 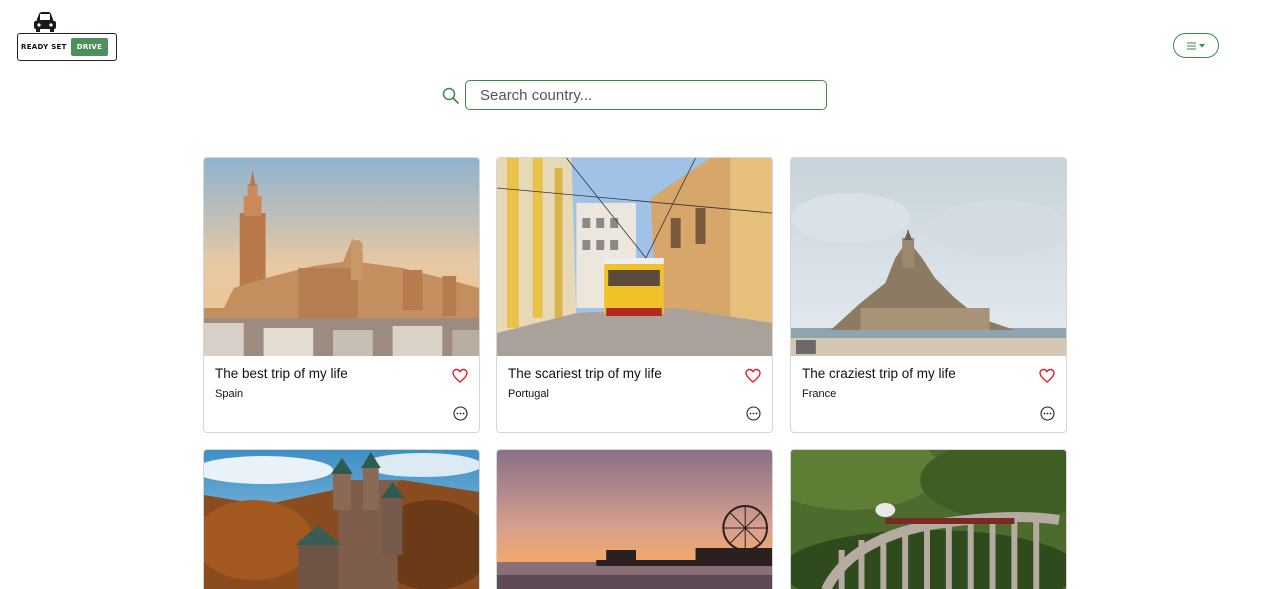 I want to click on pier-sunset-photo, so click(x=634, y=519).